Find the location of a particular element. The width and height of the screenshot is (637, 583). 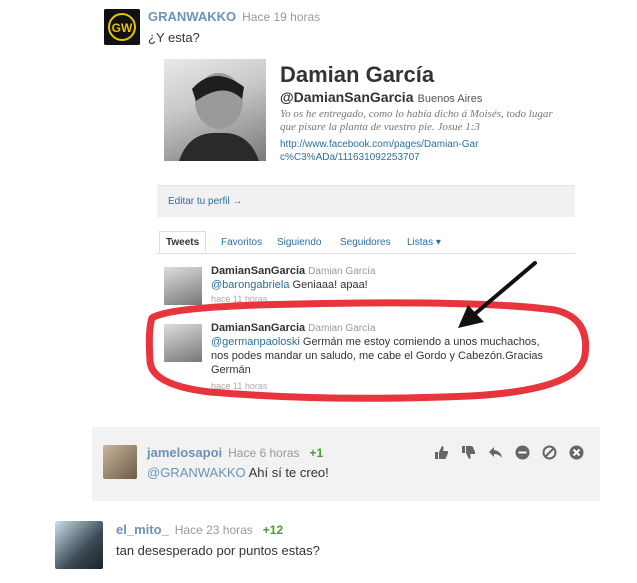

profile-name: Damian García is located at coordinates (357, 74).